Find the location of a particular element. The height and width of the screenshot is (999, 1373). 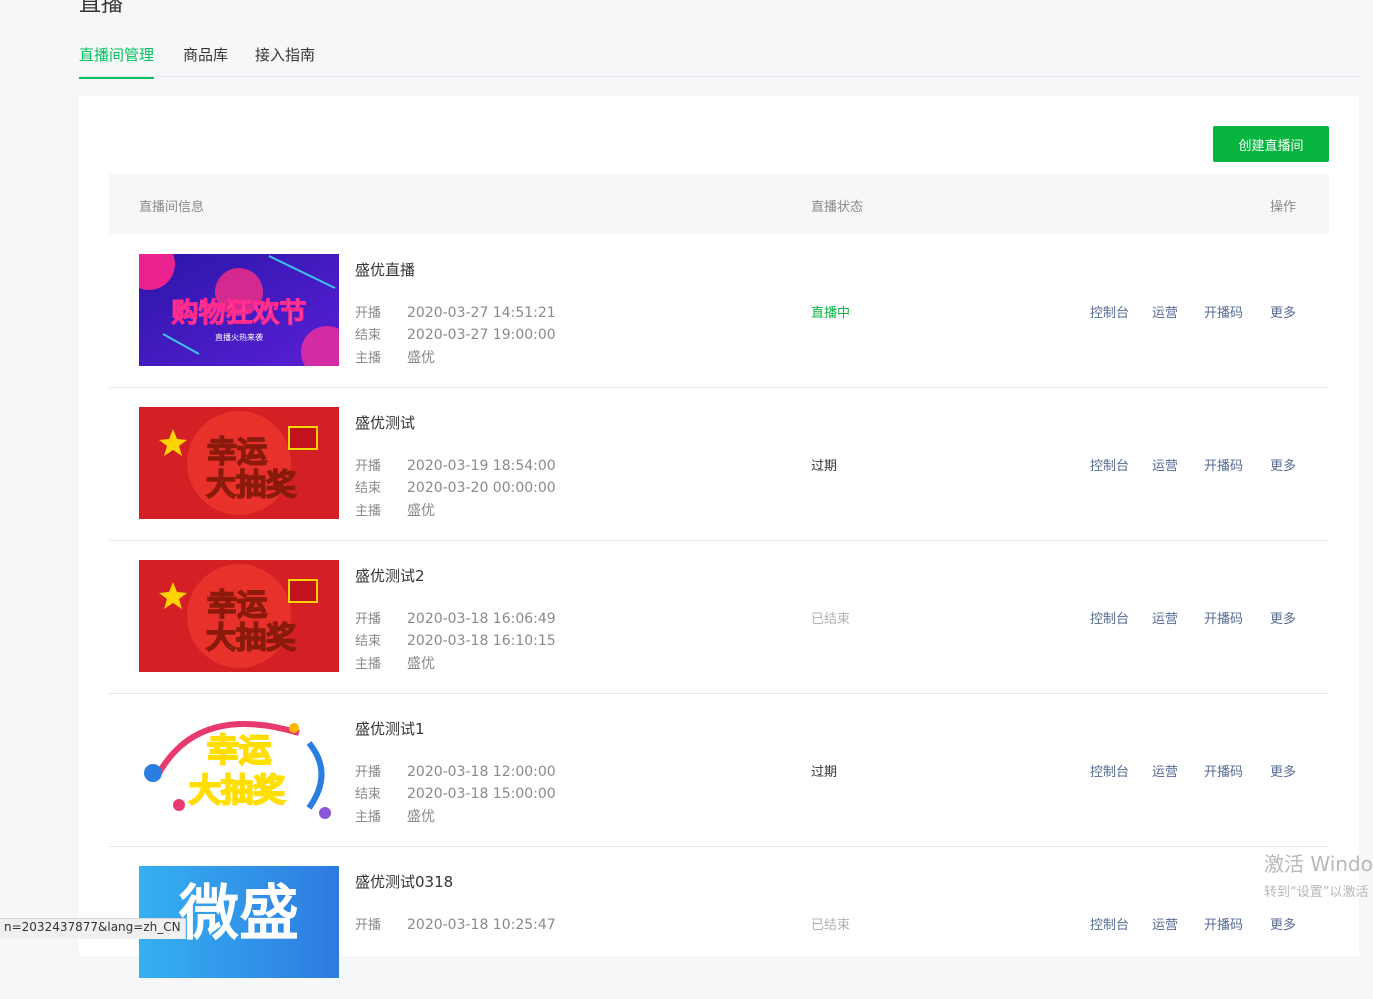

room-name: 盛优测试2 is located at coordinates (390, 576).